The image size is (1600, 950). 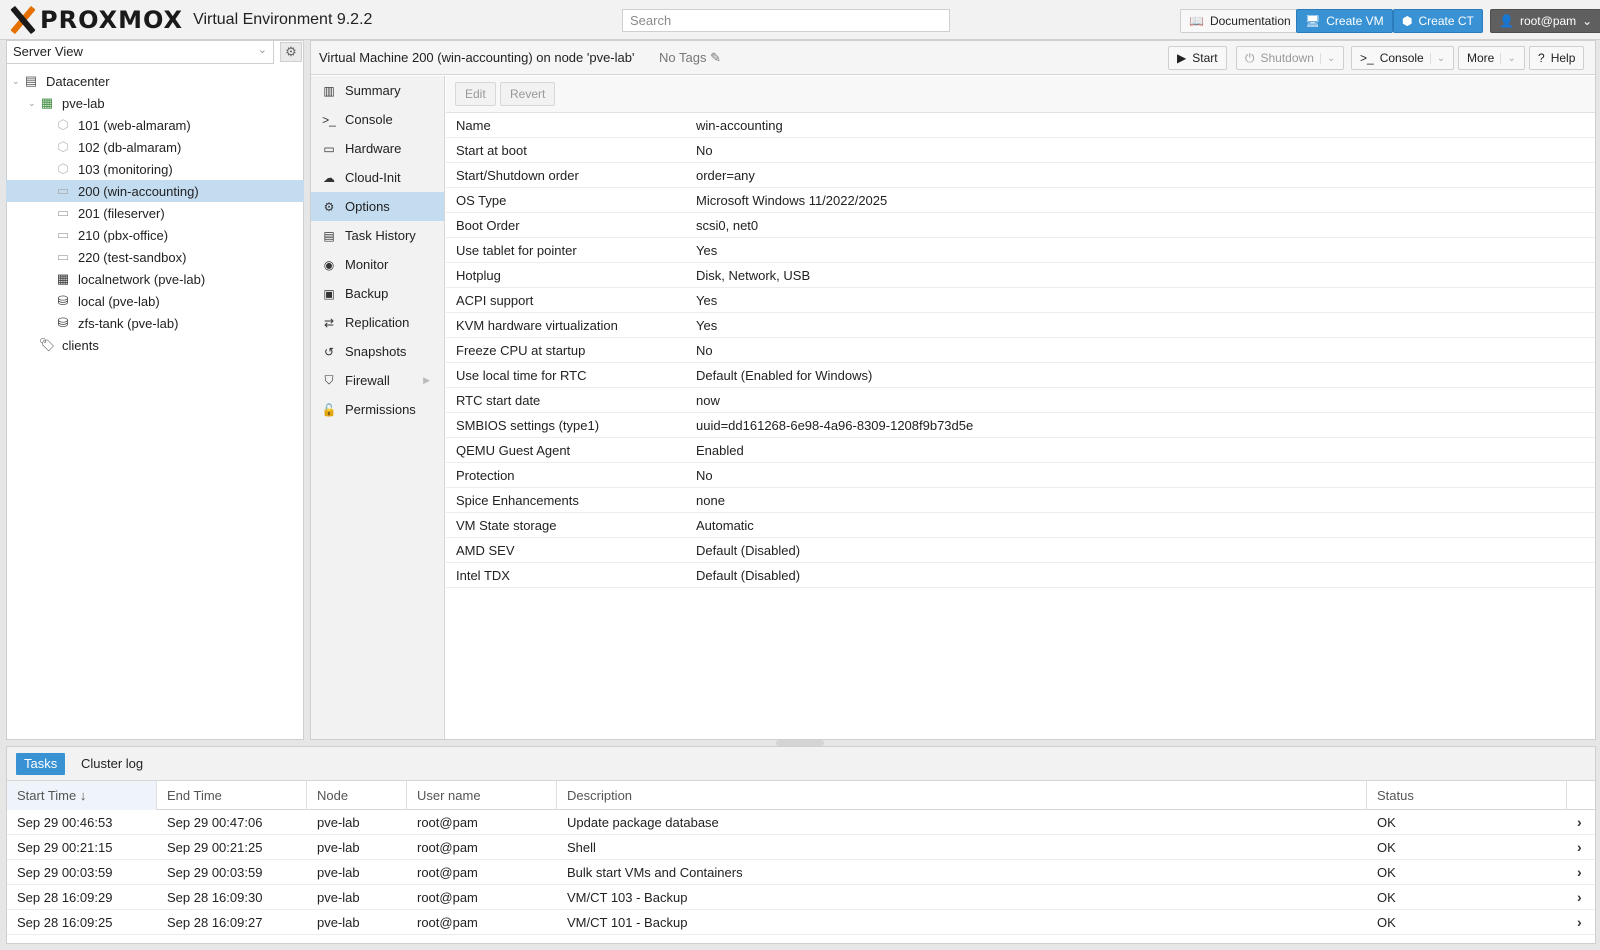 I want to click on option-row: Freeze CPU at startup No, so click(x=1020, y=350).